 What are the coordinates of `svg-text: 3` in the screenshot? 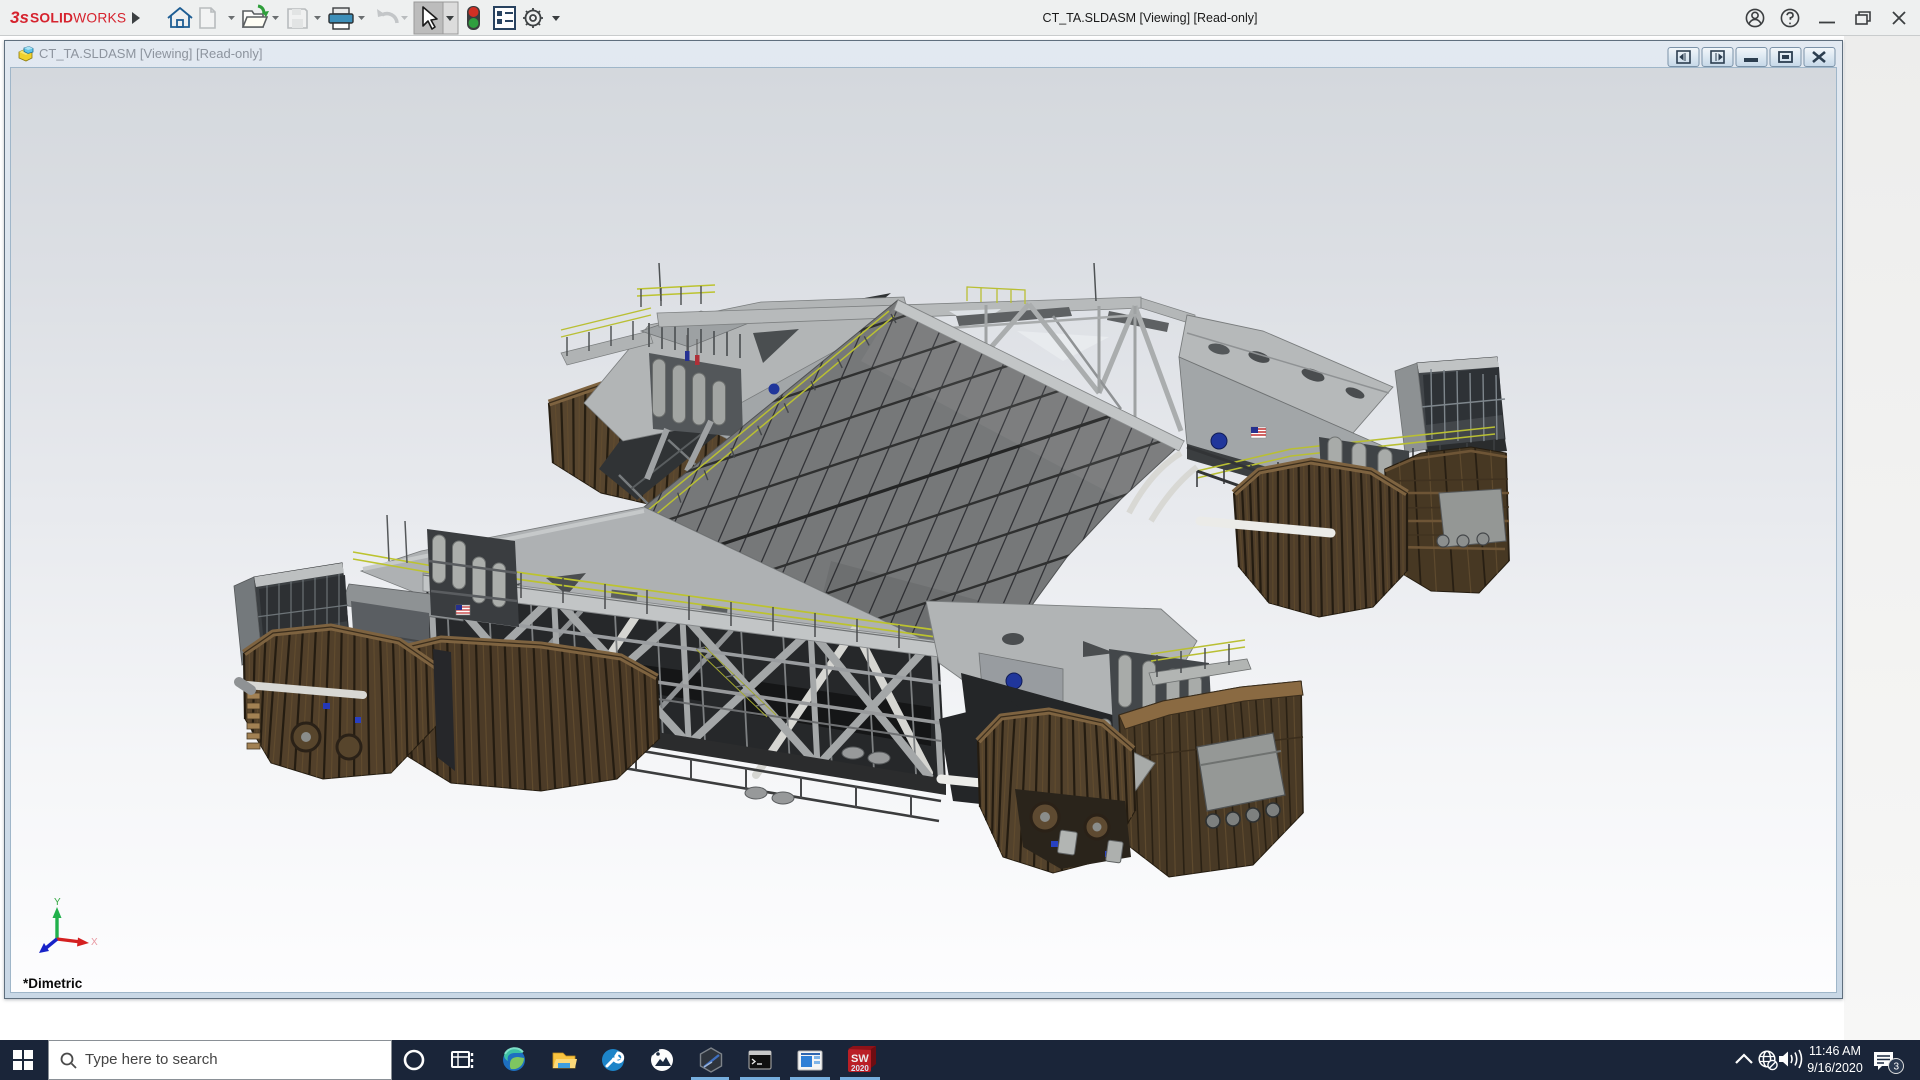 It's located at (1897, 1067).